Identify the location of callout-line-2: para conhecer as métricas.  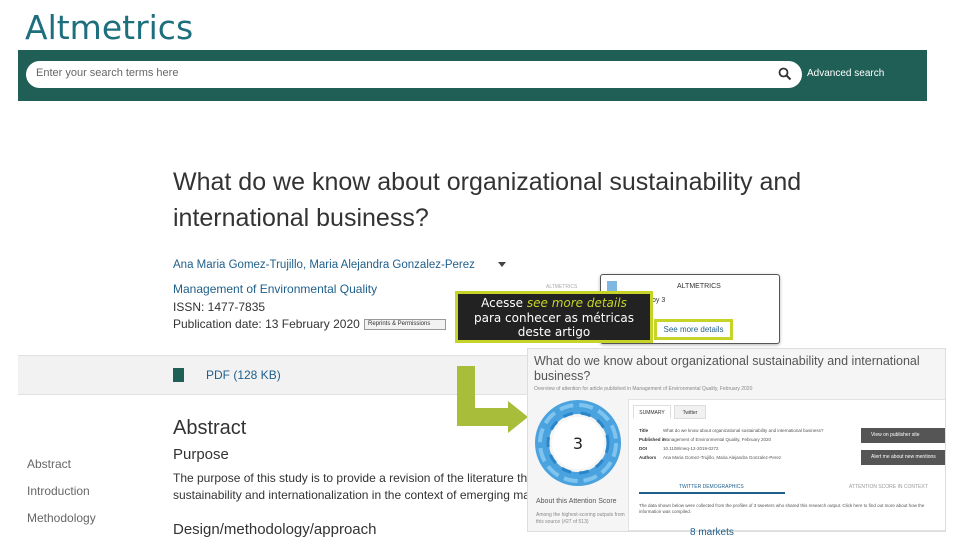
(553, 317).